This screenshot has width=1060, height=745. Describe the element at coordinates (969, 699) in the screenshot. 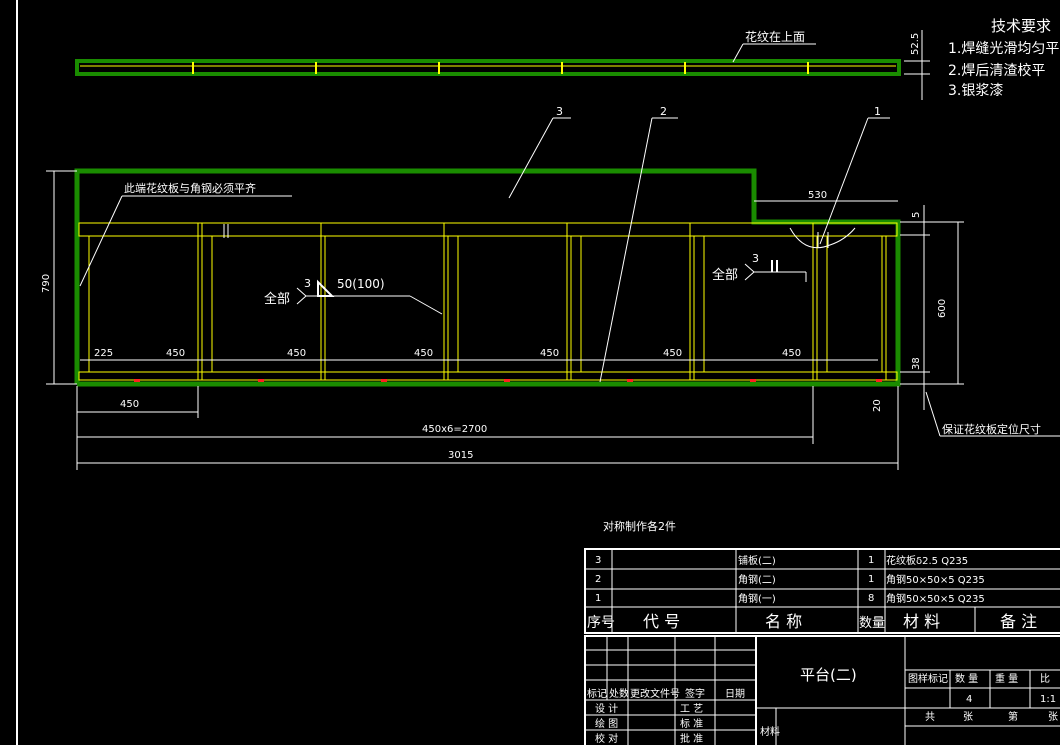

I see `qty-value: 4` at that location.